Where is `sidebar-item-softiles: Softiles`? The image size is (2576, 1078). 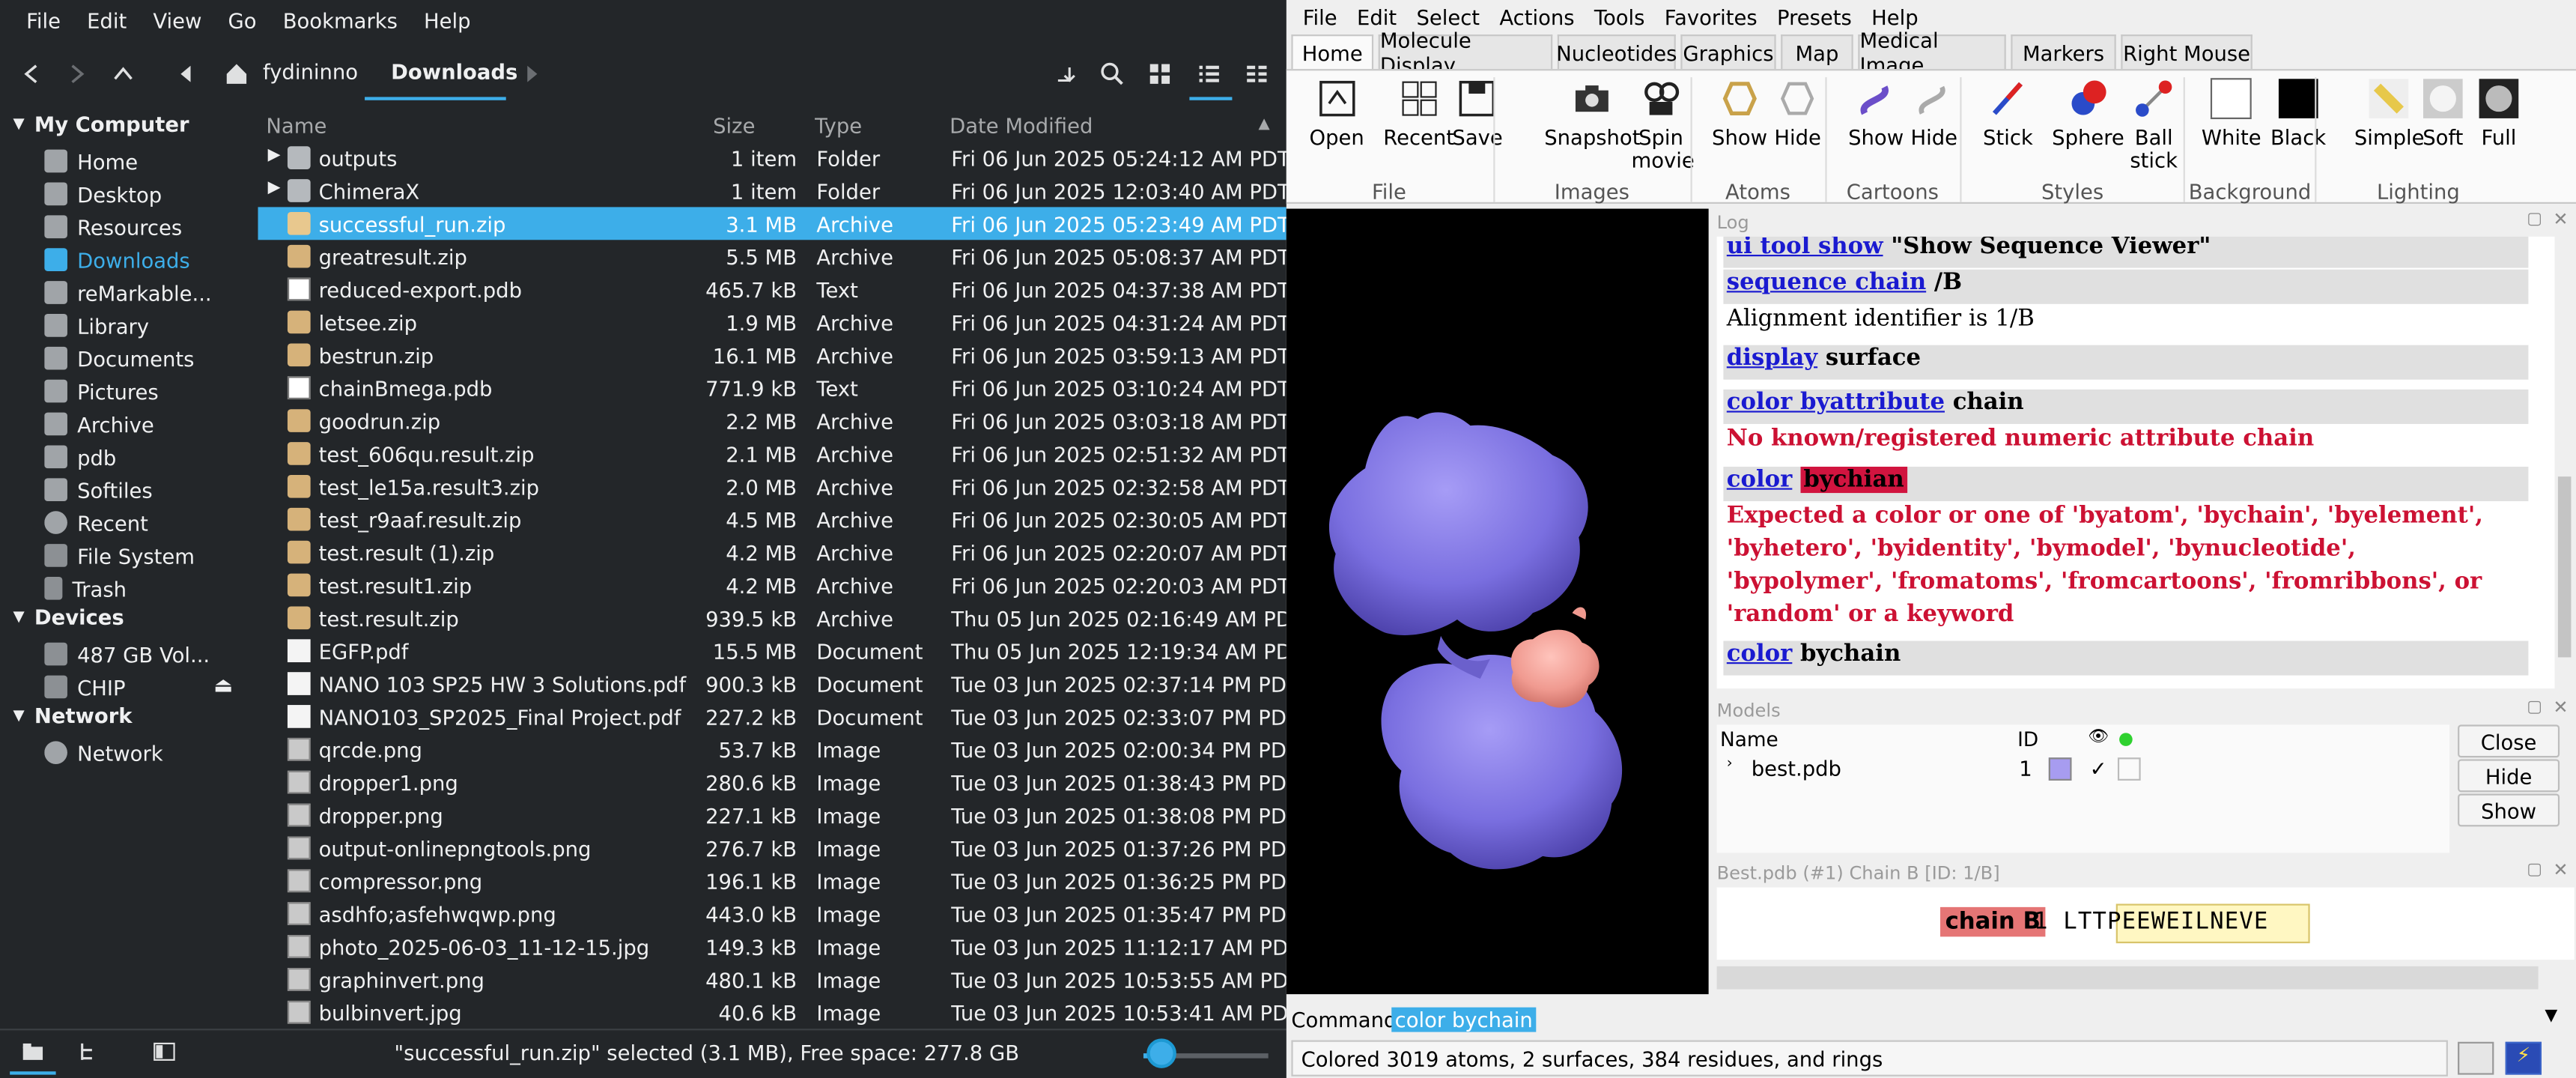 sidebar-item-softiles: Softiles is located at coordinates (146, 489).